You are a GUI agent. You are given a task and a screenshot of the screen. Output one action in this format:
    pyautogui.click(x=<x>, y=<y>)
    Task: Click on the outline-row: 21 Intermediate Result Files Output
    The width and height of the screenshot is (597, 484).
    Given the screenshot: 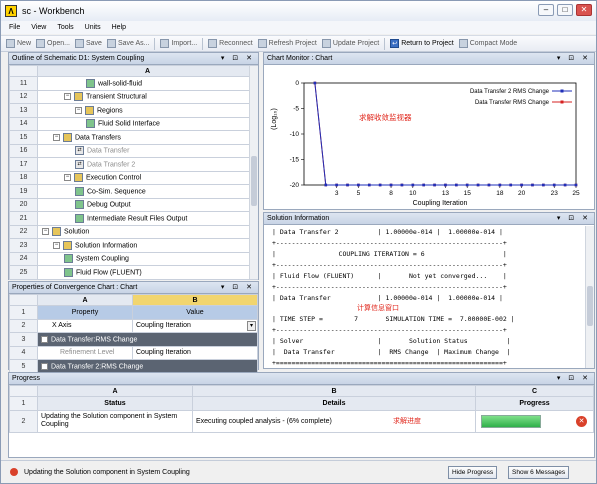 What is the action you would take?
    pyautogui.click(x=133, y=218)
    